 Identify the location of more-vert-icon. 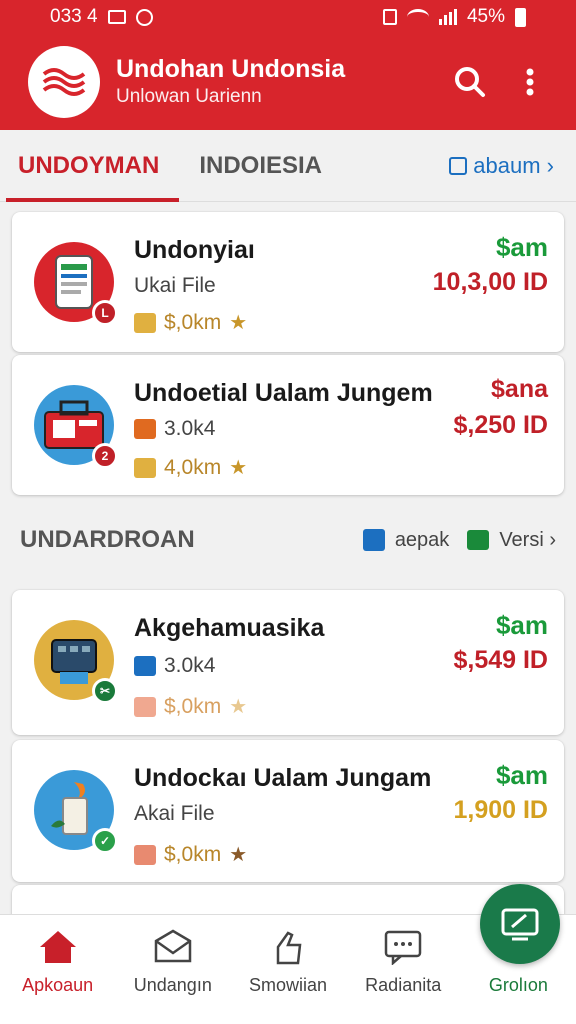
(530, 82).